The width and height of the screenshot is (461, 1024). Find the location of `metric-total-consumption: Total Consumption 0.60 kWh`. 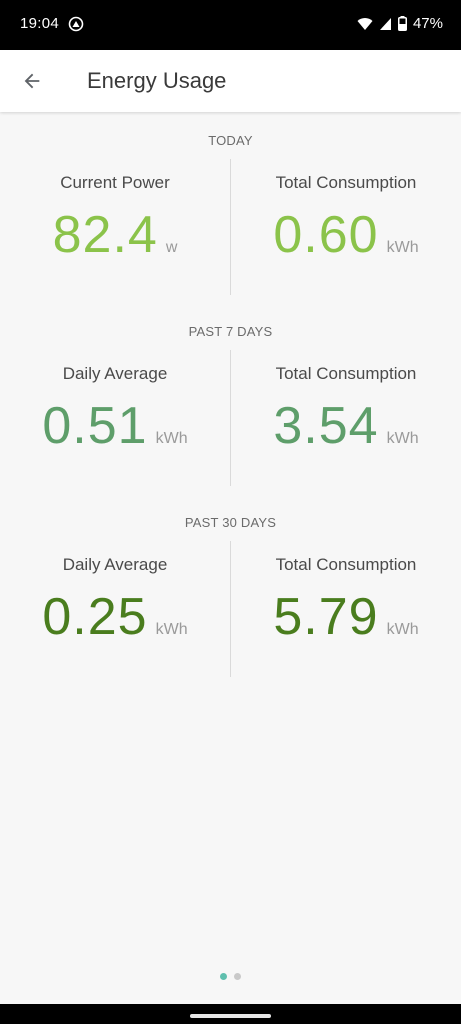

metric-total-consumption: Total Consumption 0.60 kWh is located at coordinates (346, 223).